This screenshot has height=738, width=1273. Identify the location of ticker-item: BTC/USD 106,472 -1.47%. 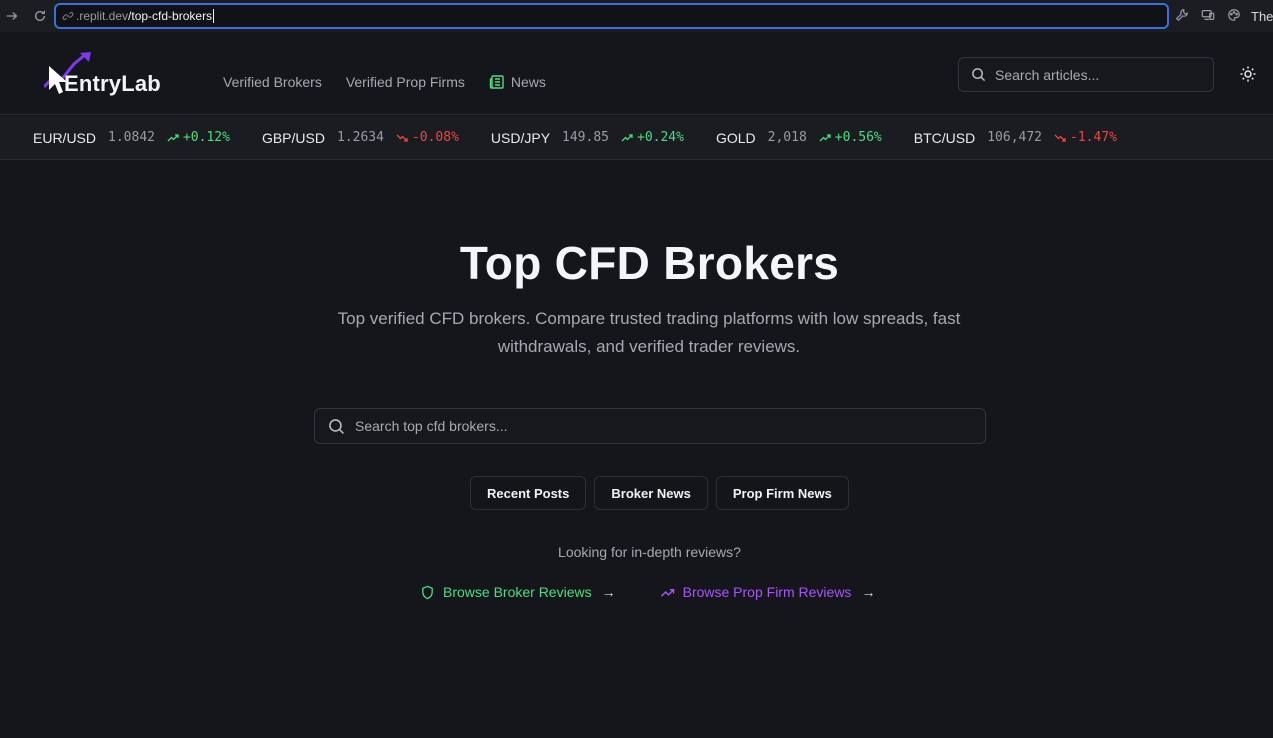
(1015, 138).